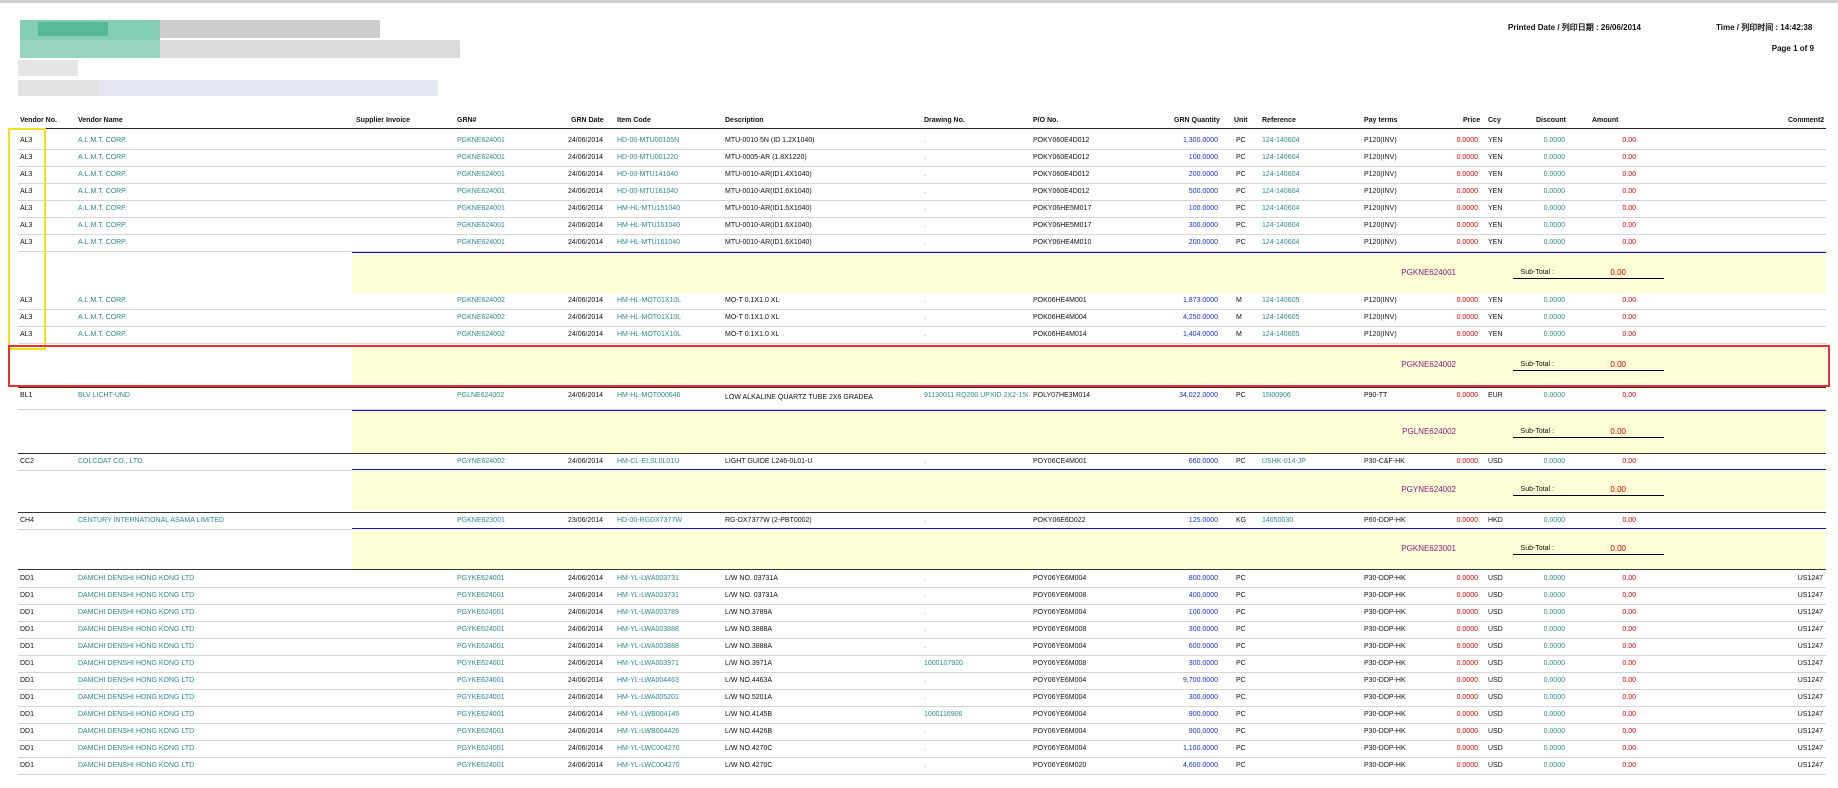 The height and width of the screenshot is (788, 1838). I want to click on cell-grn-no: PGKNE624001, so click(481, 174).